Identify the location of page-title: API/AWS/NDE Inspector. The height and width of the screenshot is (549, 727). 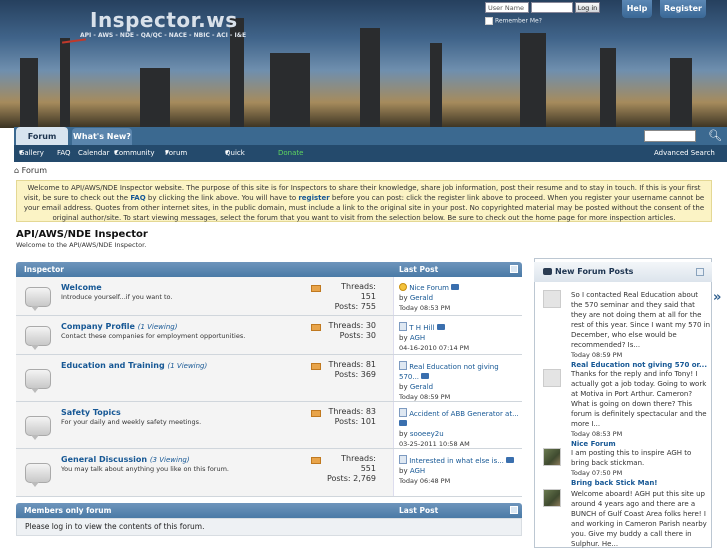
(82, 234).